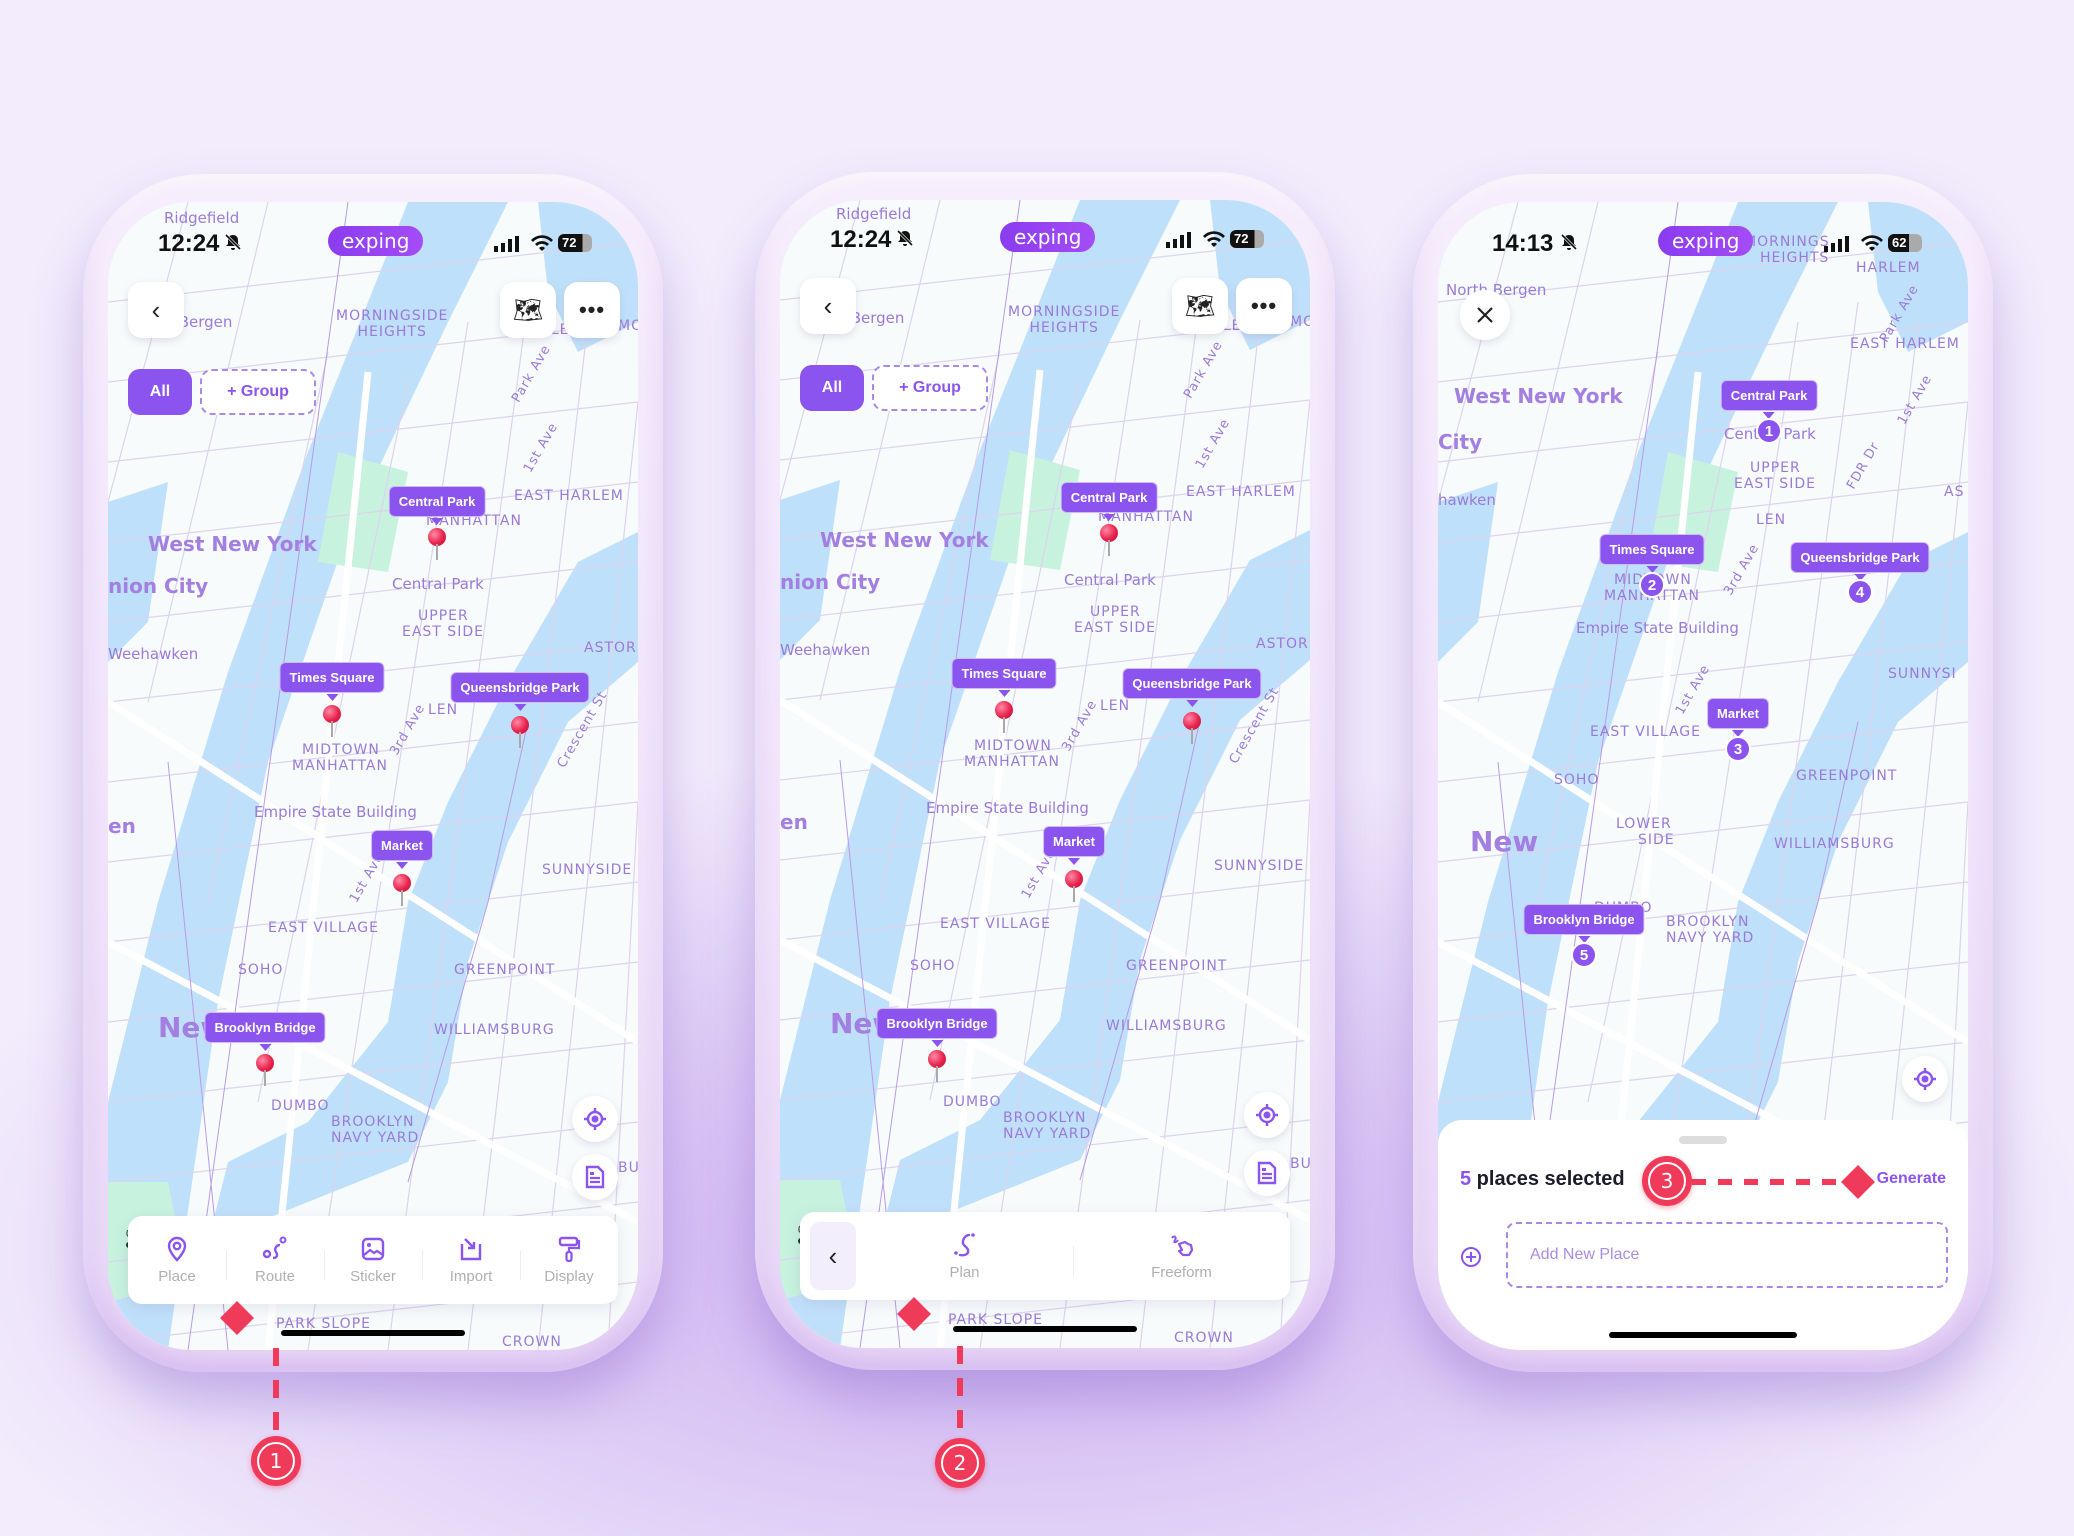  I want to click on map-label: SIDE, so click(1656, 840).